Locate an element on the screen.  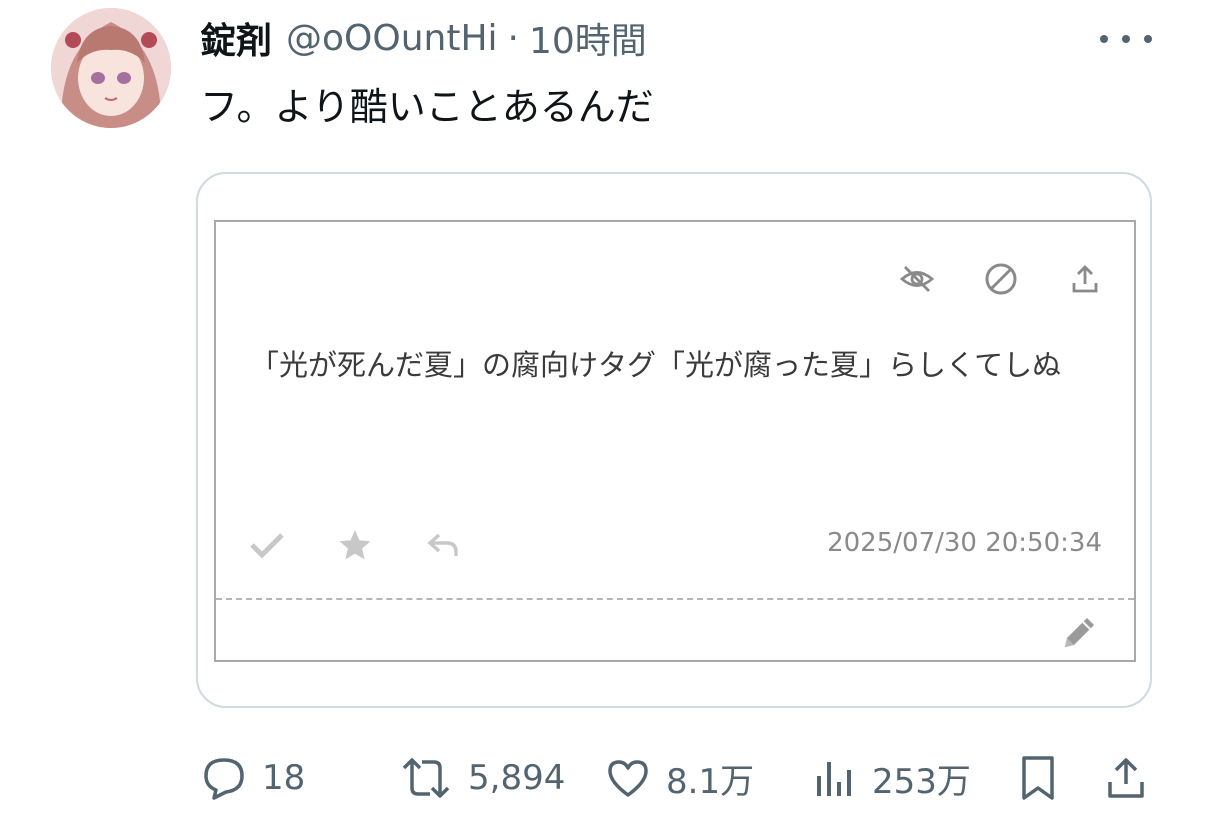
reply-bubble-icon is located at coordinates (224, 779).